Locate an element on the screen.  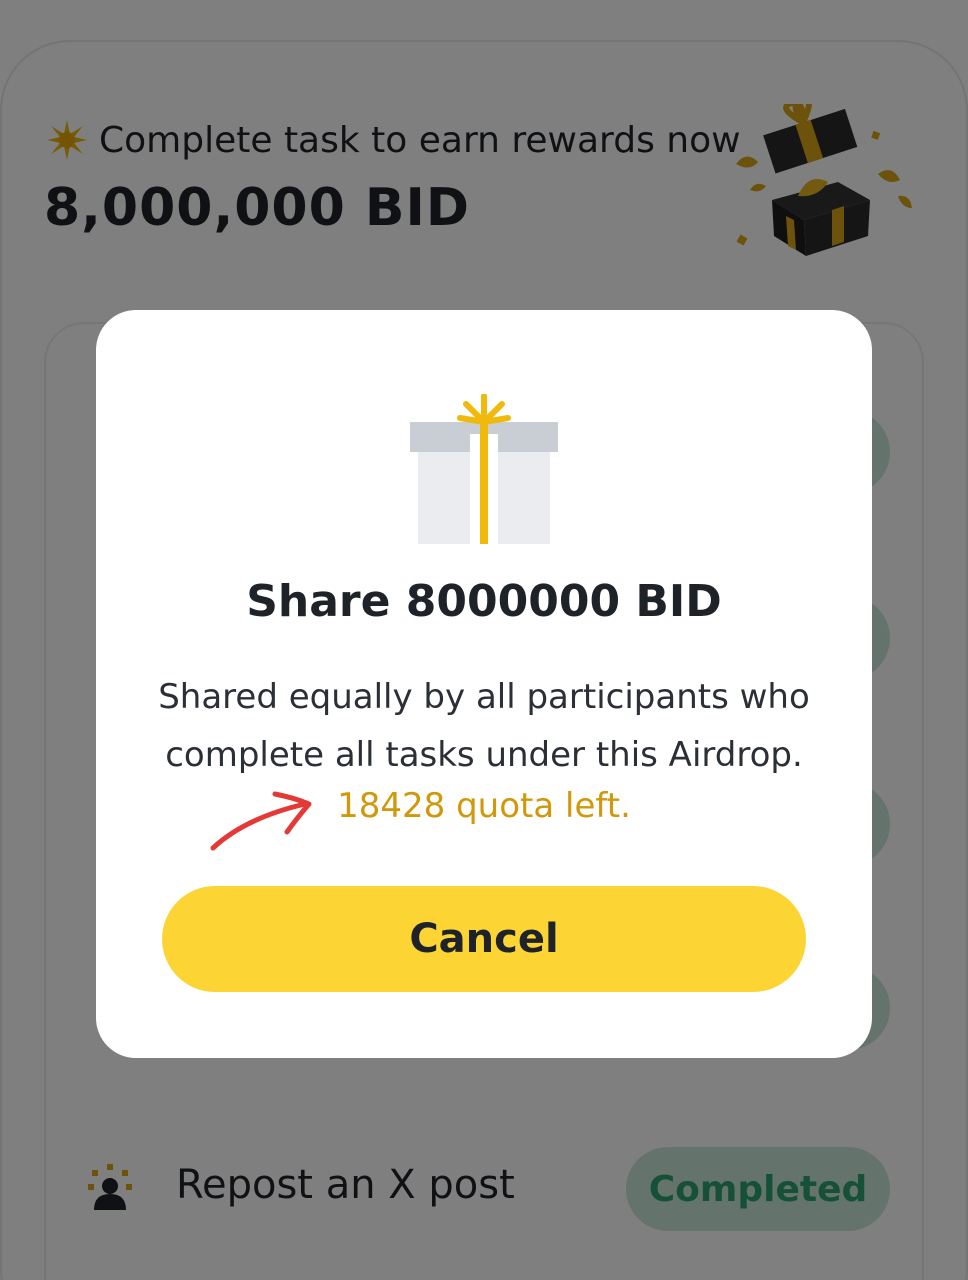
cancel-button: Cancel is located at coordinates (484, 939).